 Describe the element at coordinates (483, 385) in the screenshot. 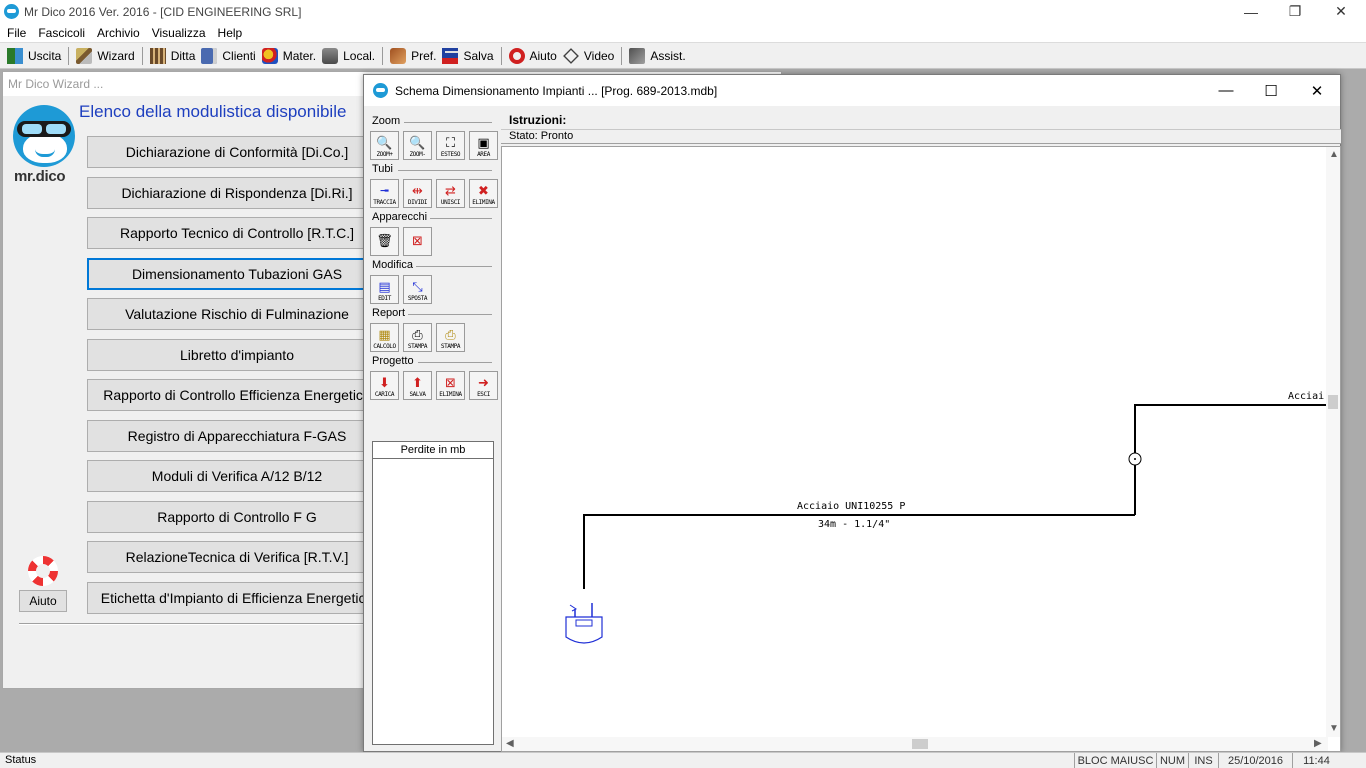

I see `esci-tool: ➜ ESCI` at that location.